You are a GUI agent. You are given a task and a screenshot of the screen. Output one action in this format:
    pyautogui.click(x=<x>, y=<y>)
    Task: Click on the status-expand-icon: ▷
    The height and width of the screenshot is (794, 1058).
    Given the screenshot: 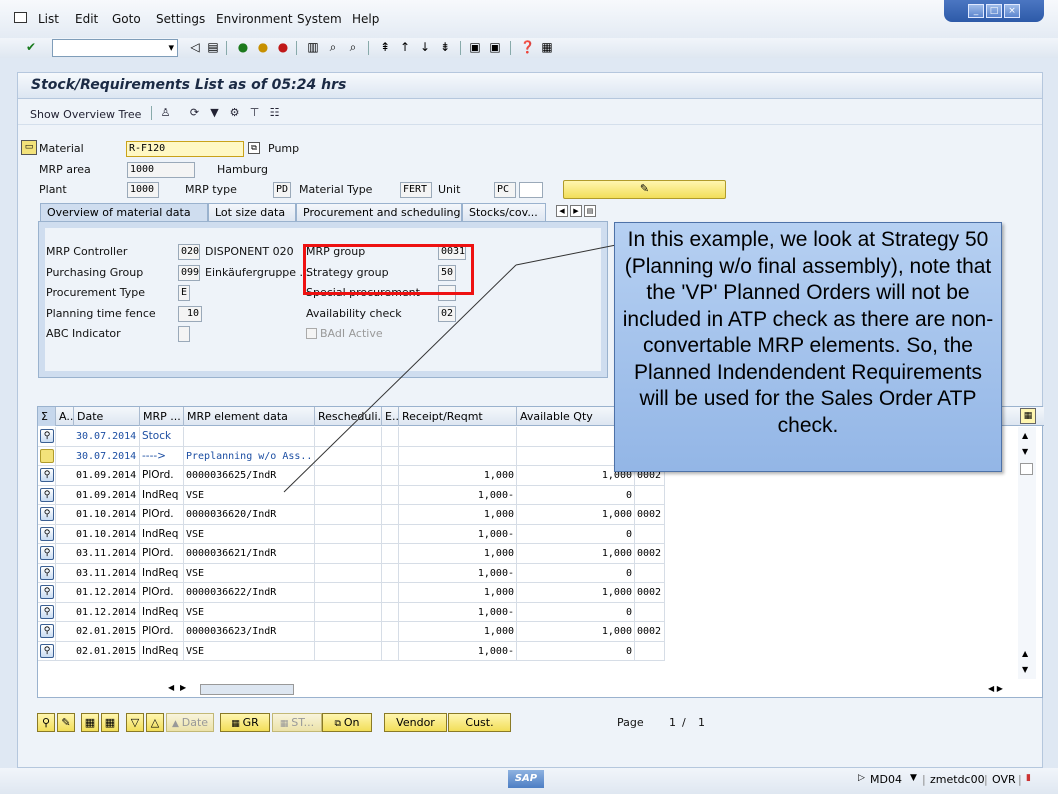 What is the action you would take?
    pyautogui.click(x=861, y=778)
    